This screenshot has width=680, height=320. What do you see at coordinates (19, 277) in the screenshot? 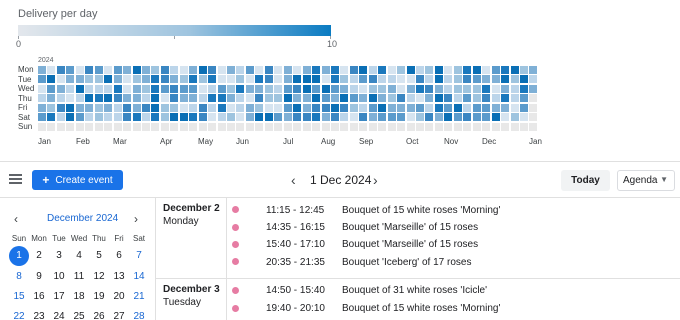
I see `mini-cal-day: 8` at bounding box center [19, 277].